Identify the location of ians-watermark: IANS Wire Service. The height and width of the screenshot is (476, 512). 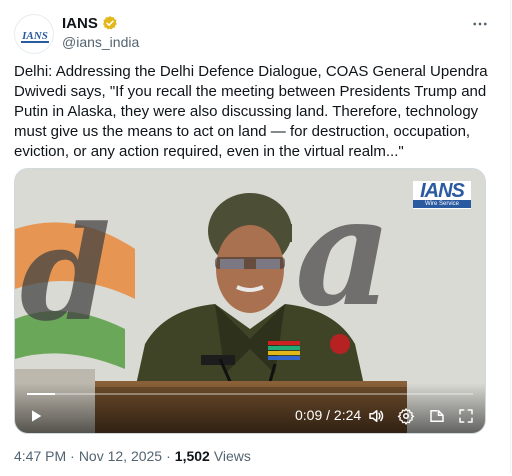
(442, 194).